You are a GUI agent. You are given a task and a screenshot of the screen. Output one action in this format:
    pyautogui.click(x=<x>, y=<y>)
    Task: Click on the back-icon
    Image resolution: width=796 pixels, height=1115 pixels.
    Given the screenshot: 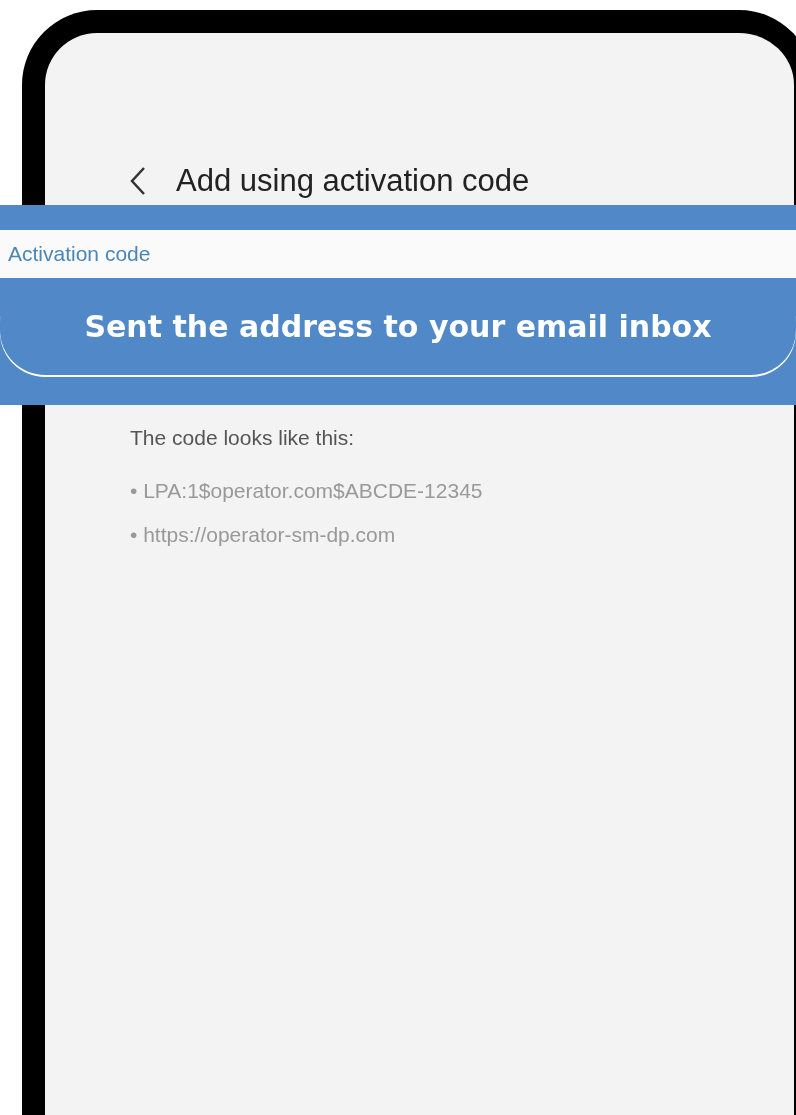 What is the action you would take?
    pyautogui.click(x=138, y=181)
    